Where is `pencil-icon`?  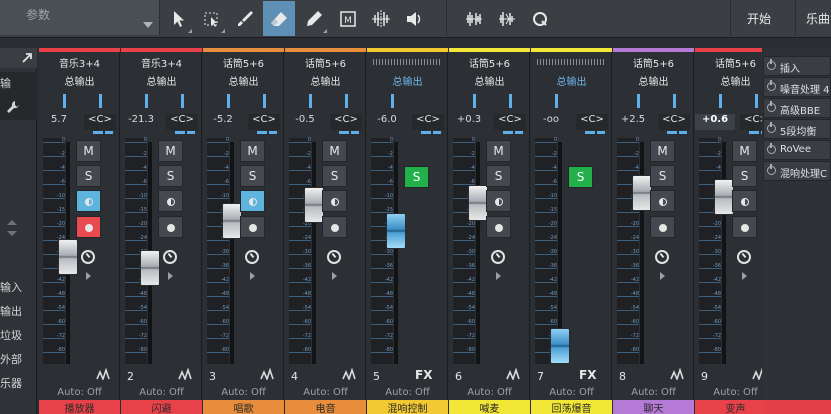 pencil-icon is located at coordinates (314, 18).